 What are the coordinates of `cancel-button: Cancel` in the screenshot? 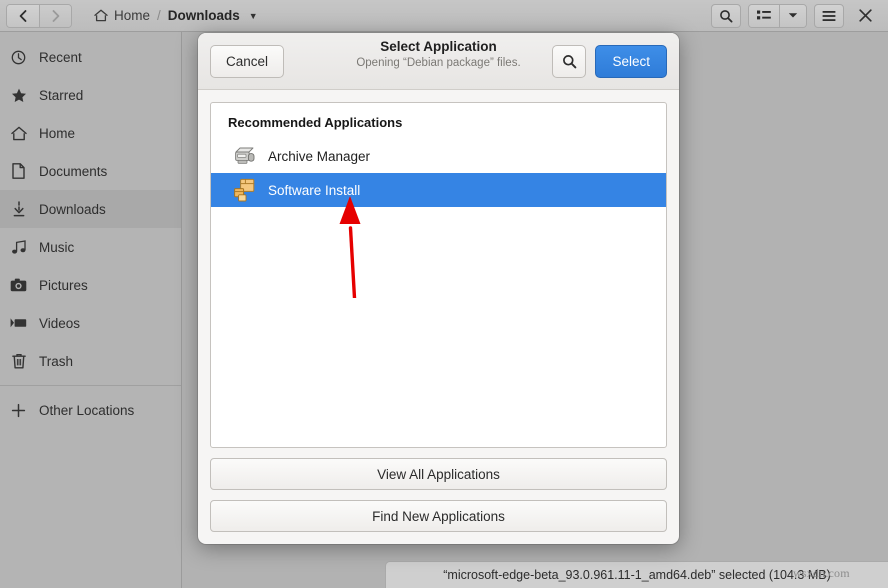 It's located at (247, 61).